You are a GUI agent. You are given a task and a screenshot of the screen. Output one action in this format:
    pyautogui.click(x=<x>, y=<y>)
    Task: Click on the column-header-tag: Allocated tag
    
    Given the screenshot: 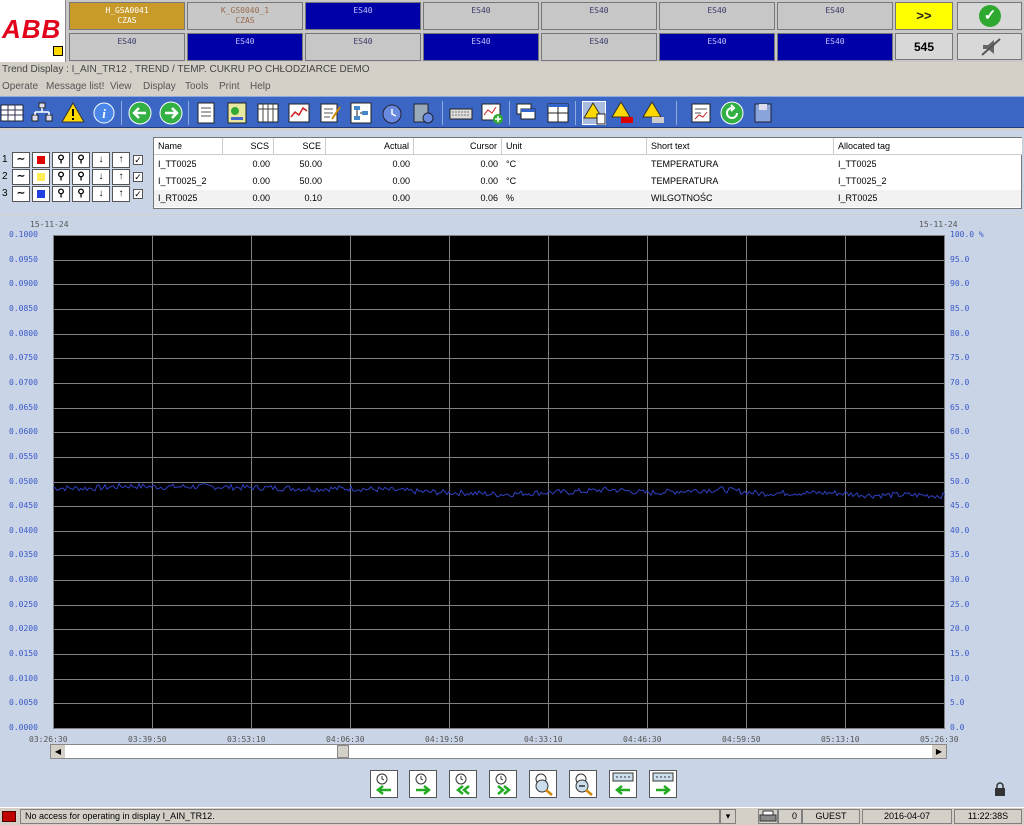 What is the action you would take?
    pyautogui.click(x=928, y=146)
    